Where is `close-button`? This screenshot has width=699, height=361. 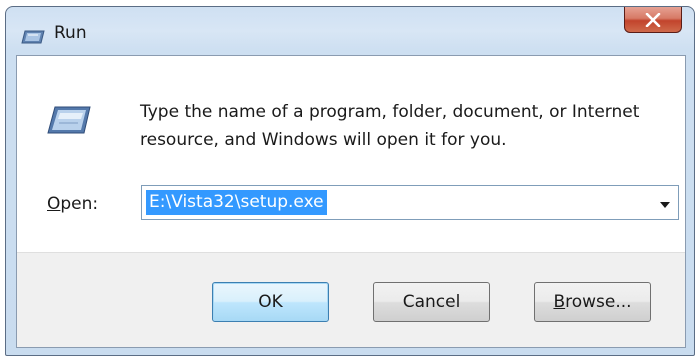
close-button is located at coordinates (653, 20).